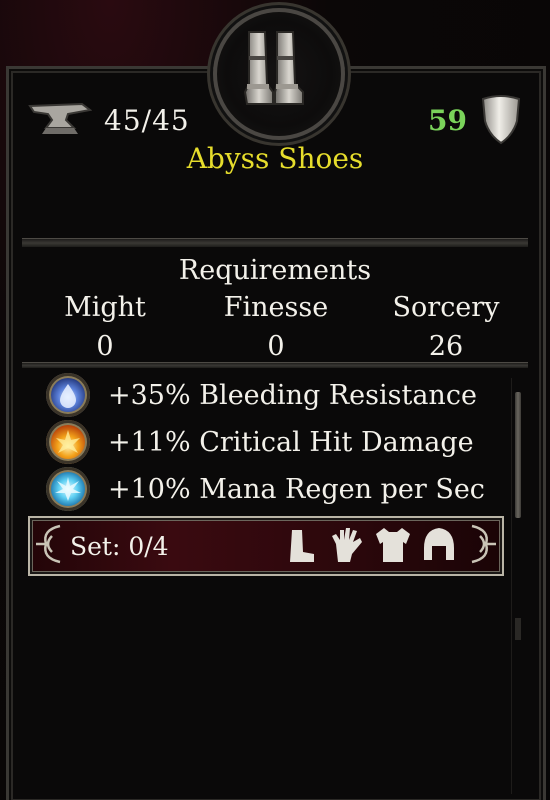 The width and height of the screenshot is (550, 800). What do you see at coordinates (68, 395) in the screenshot?
I see `blood-drop-orb-icon` at bounding box center [68, 395].